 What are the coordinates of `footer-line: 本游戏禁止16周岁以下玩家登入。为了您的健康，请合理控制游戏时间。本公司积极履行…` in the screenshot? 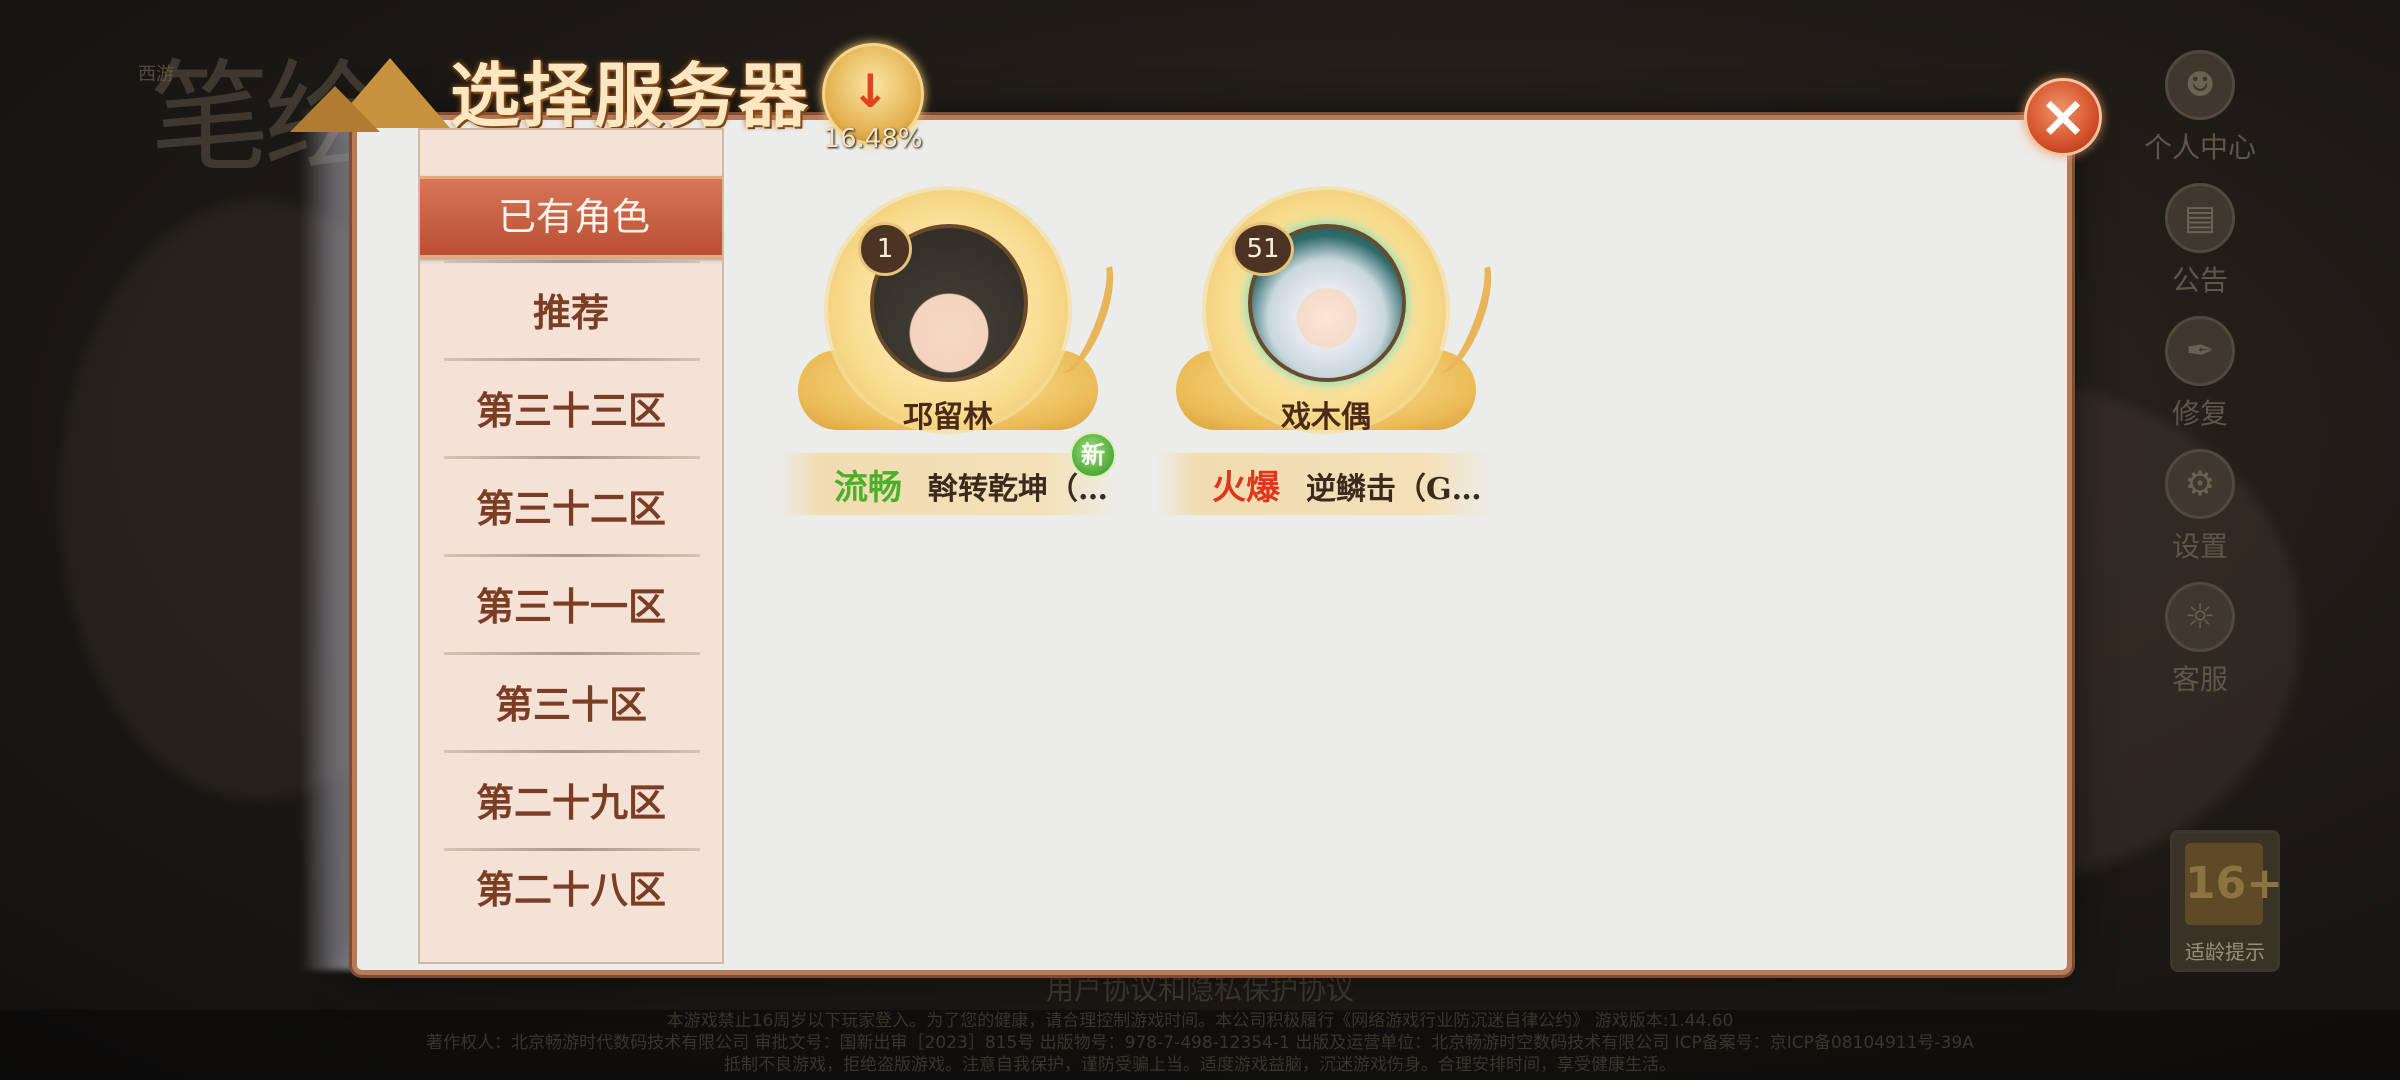 It's located at (1200, 1021).